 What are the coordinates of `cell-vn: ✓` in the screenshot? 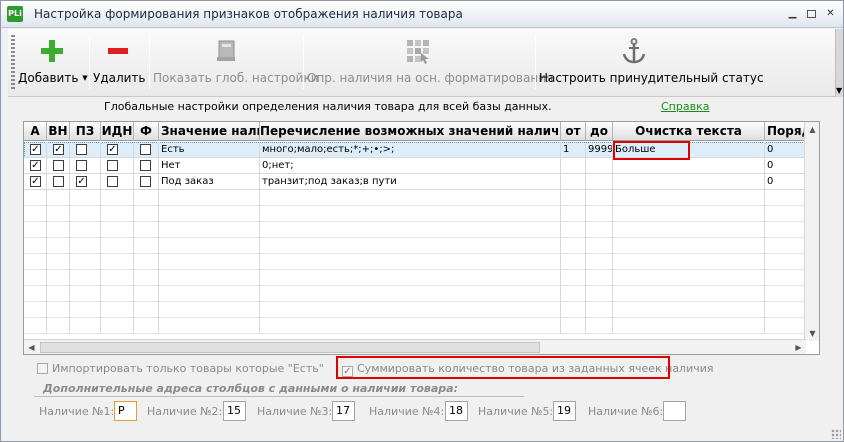 It's located at (58, 150).